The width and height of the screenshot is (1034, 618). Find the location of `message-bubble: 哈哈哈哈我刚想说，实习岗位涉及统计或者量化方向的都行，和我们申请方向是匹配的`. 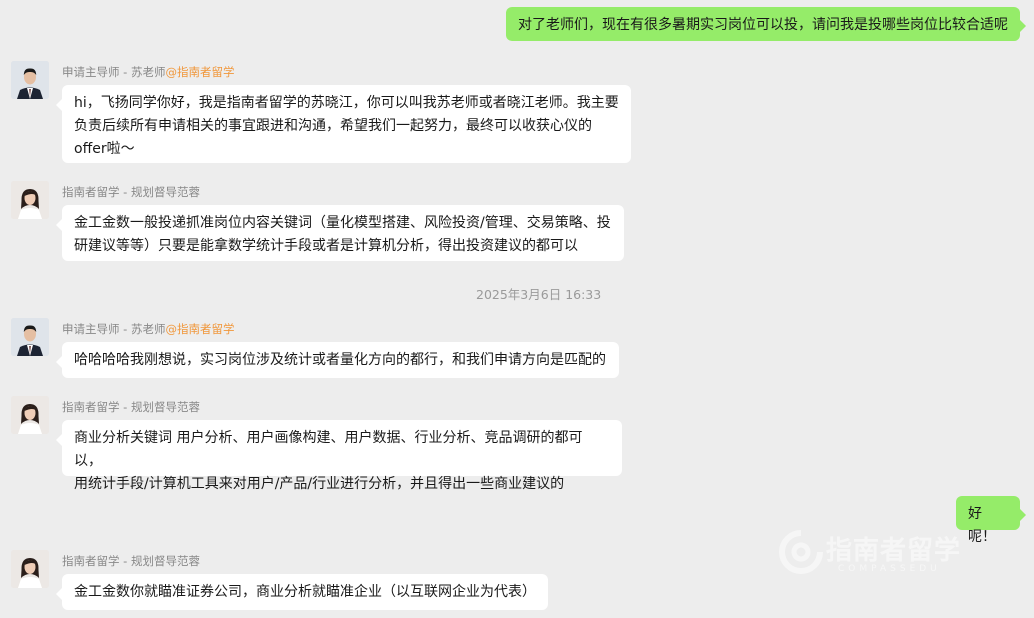

message-bubble: 哈哈哈哈我刚想说，实习岗位涉及统计或者量化方向的都行，和我们申请方向是匹配的 is located at coordinates (337, 360).